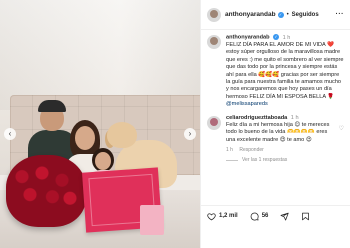 This screenshot has width=350, height=248. I want to click on more-options-icon: ···, so click(340, 14).